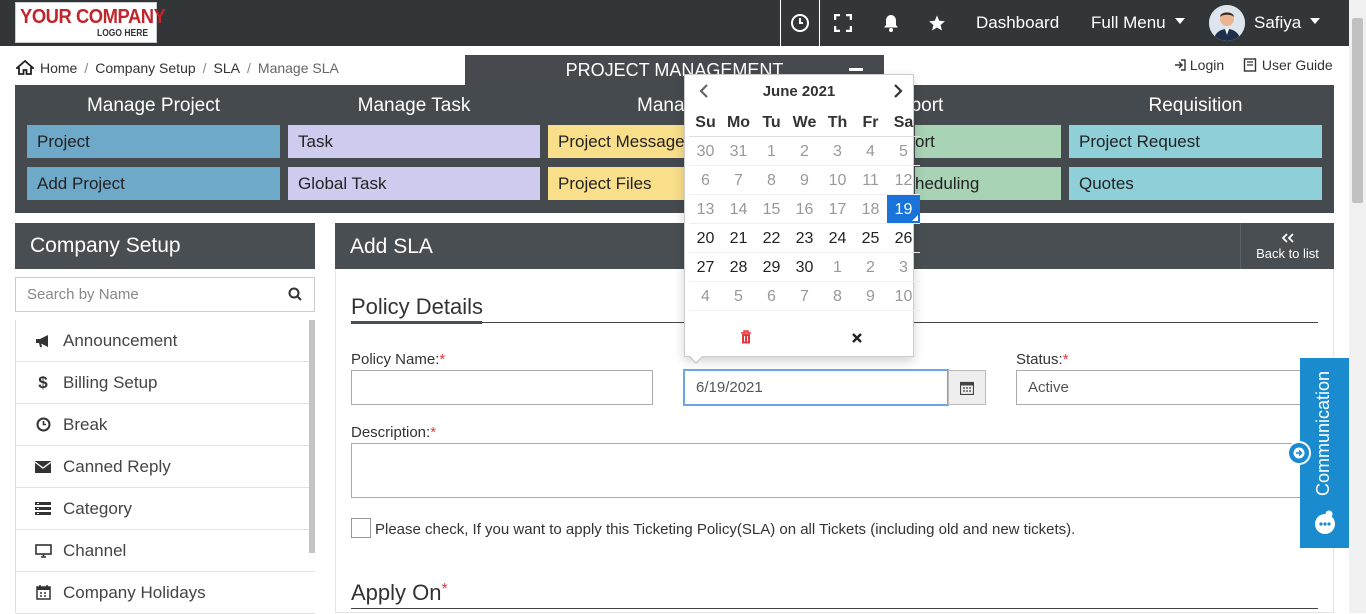  Describe the element at coordinates (1180, 65) in the screenshot. I see `login-icon` at that location.